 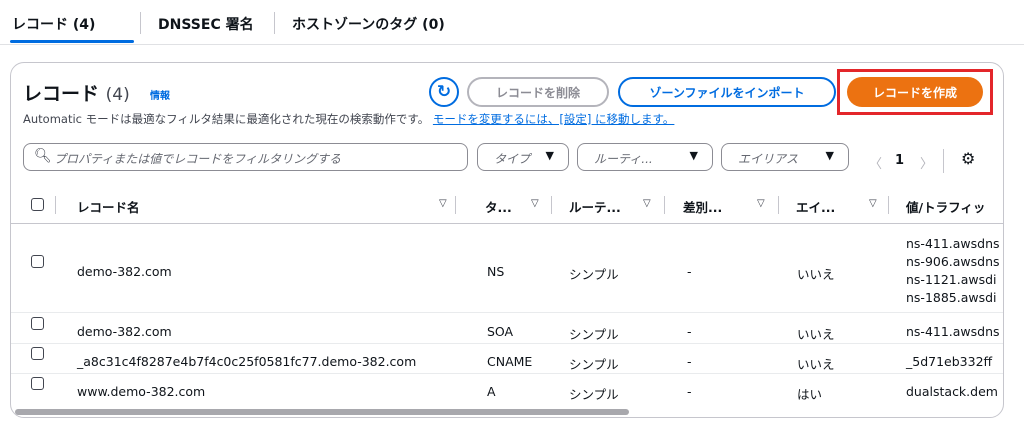 What do you see at coordinates (952, 391) in the screenshot?
I see `record-value: dualstack.dem` at bounding box center [952, 391].